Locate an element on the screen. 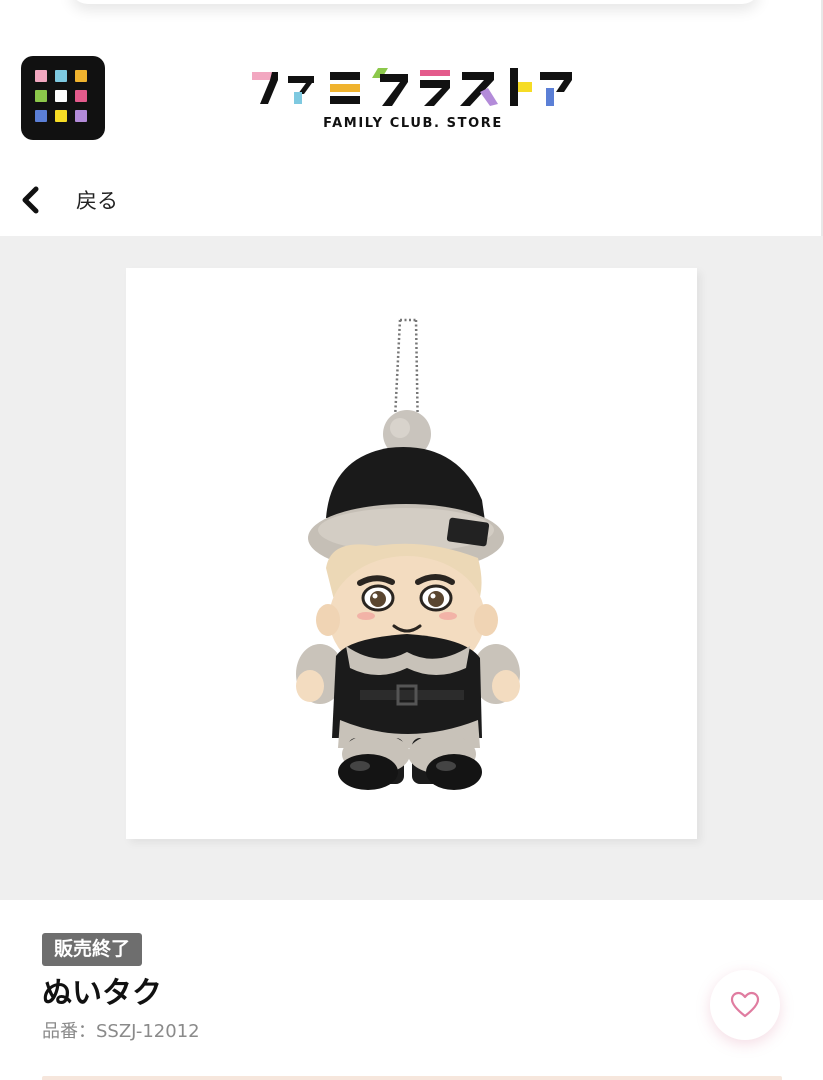 This screenshot has width=823, height=1080. product-code: 品番：SSZJ-12012 is located at coordinates (121, 1031).